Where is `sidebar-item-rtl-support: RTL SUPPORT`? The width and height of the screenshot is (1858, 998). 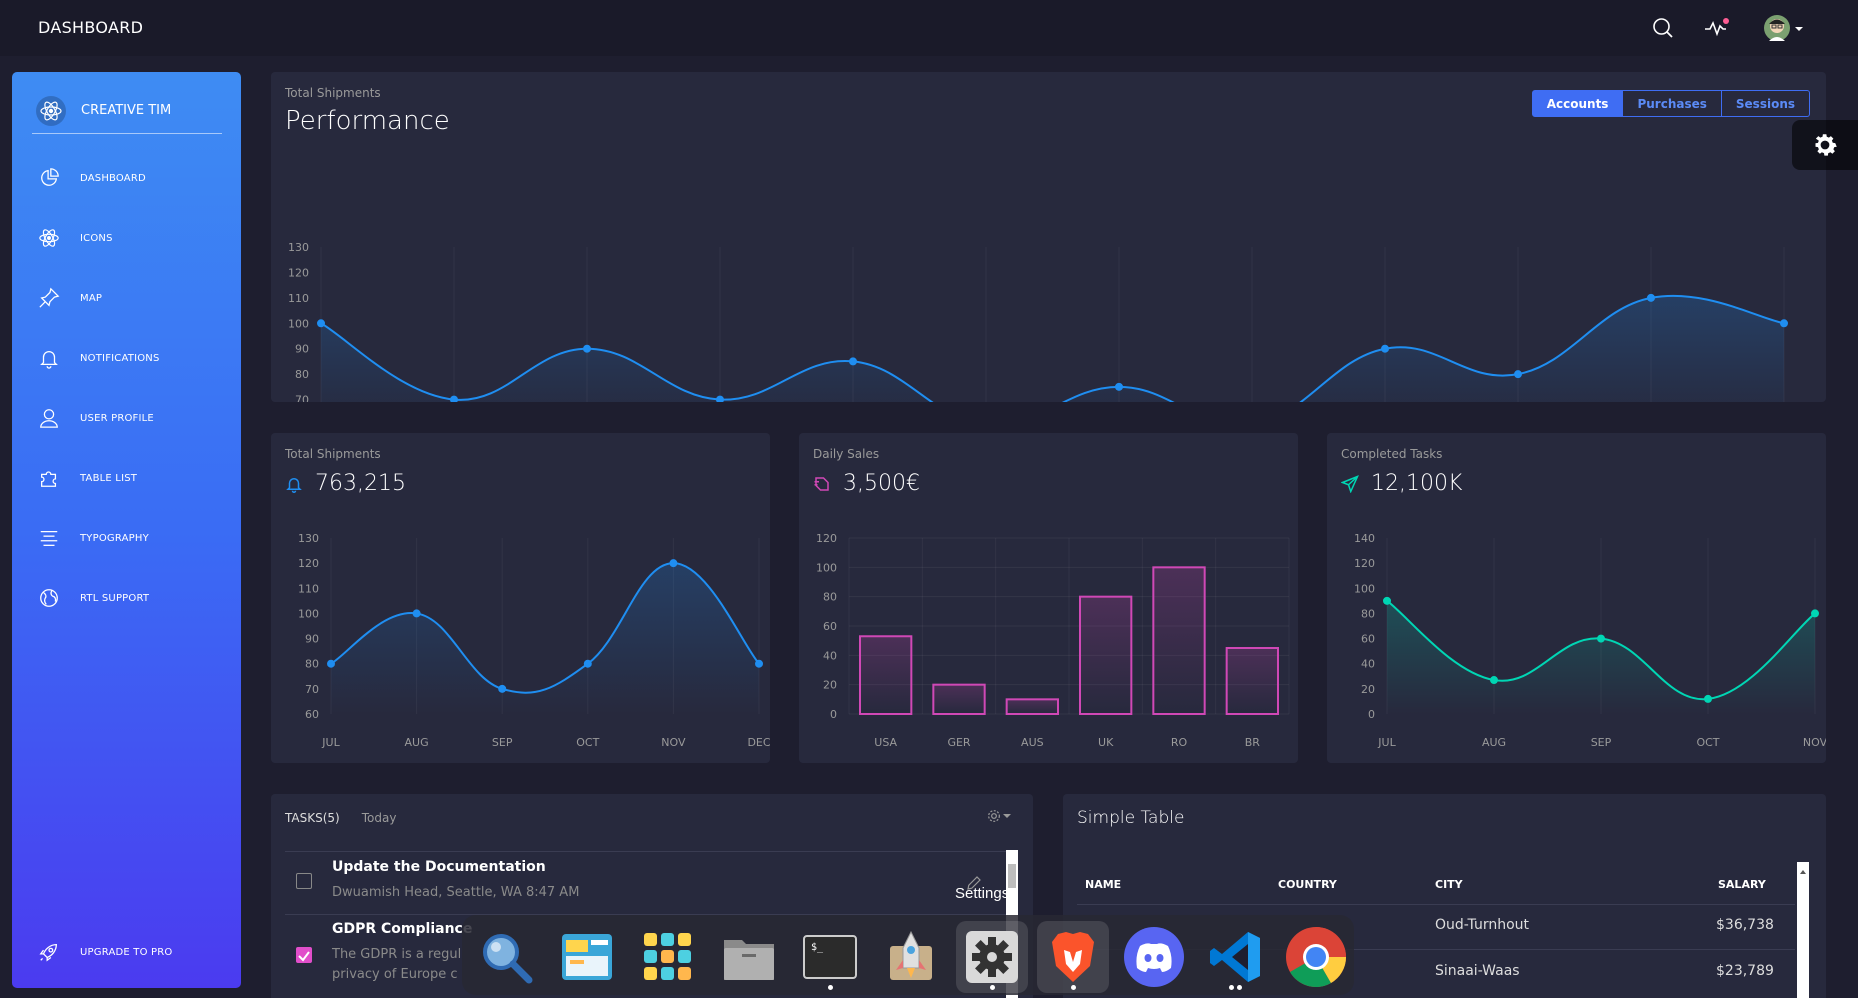 sidebar-item-rtl-support: RTL SUPPORT is located at coordinates (93, 598).